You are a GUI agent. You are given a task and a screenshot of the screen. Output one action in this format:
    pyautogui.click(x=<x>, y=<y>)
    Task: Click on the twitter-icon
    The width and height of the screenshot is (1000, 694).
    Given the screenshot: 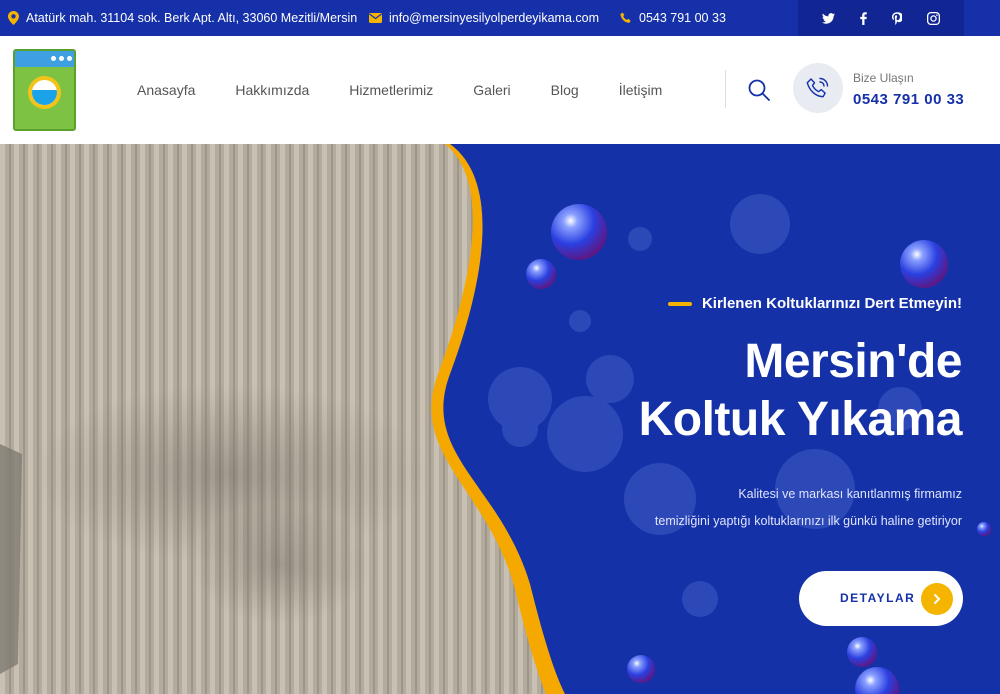 What is the action you would take?
    pyautogui.click(x=829, y=18)
    